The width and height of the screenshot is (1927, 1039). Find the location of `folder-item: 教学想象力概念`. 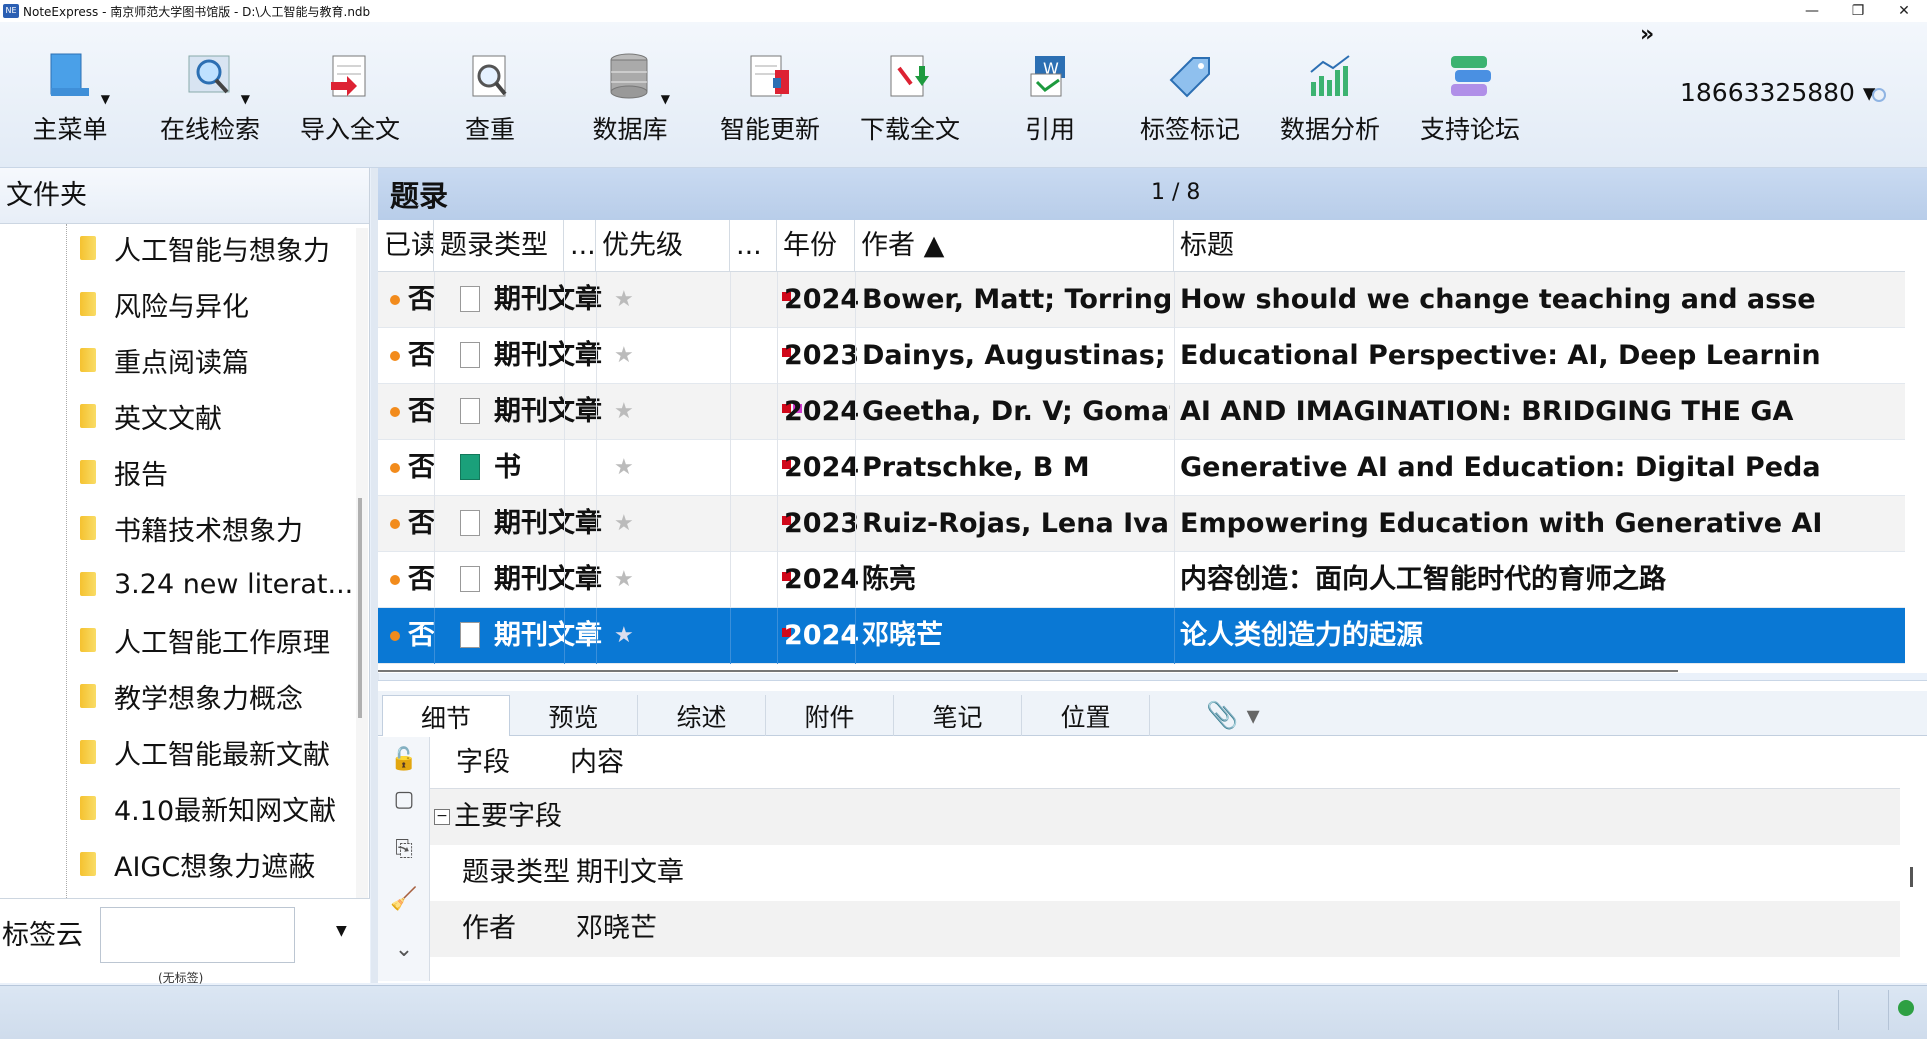

folder-item: 教学想象力概念 is located at coordinates (191, 696).